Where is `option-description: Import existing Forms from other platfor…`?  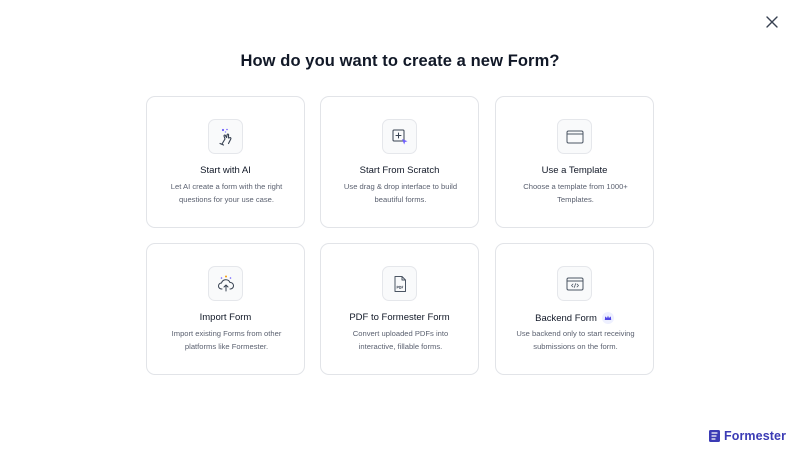 option-description: Import existing Forms from other platfor… is located at coordinates (226, 340).